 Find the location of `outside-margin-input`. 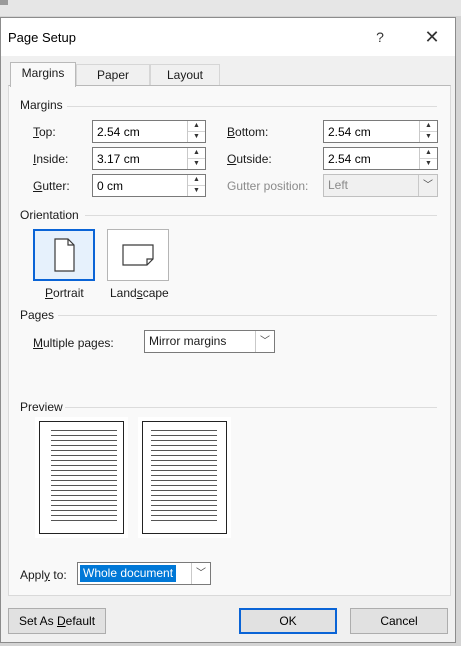

outside-margin-input is located at coordinates (370, 158).